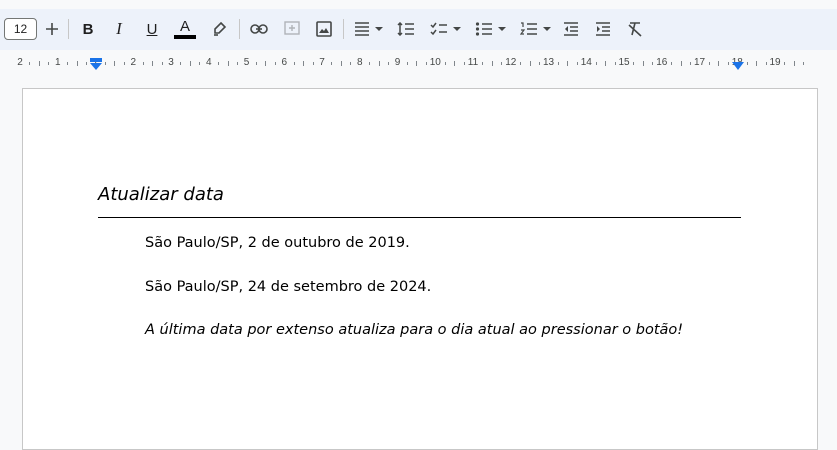 Image resolution: width=837 pixels, height=450 pixels. What do you see at coordinates (208, 62) in the screenshot?
I see `ruler-number: 4` at bounding box center [208, 62].